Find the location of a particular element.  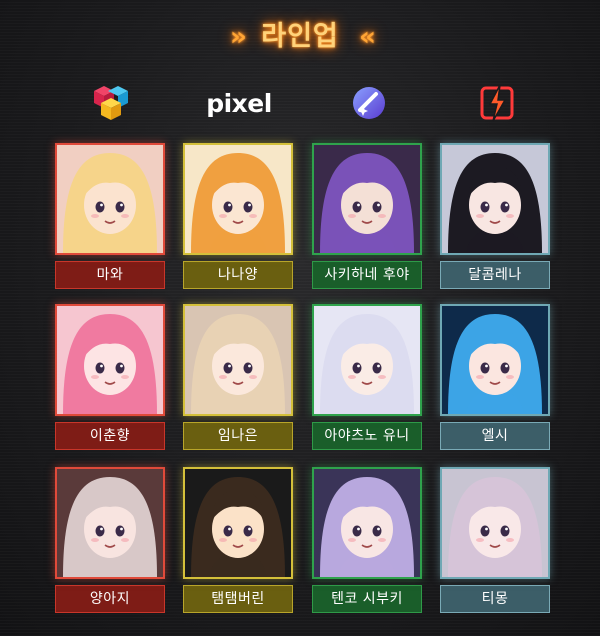

member-name: 아야츠노 유니 is located at coordinates (367, 436).